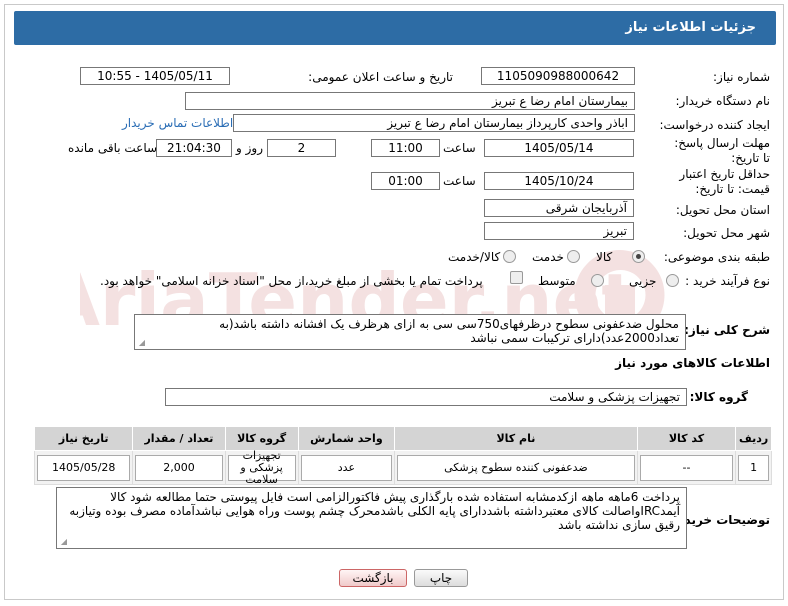 The width and height of the screenshot is (788, 606). I want to click on col-header-need-date: تاریخ نیاز, so click(83, 438).